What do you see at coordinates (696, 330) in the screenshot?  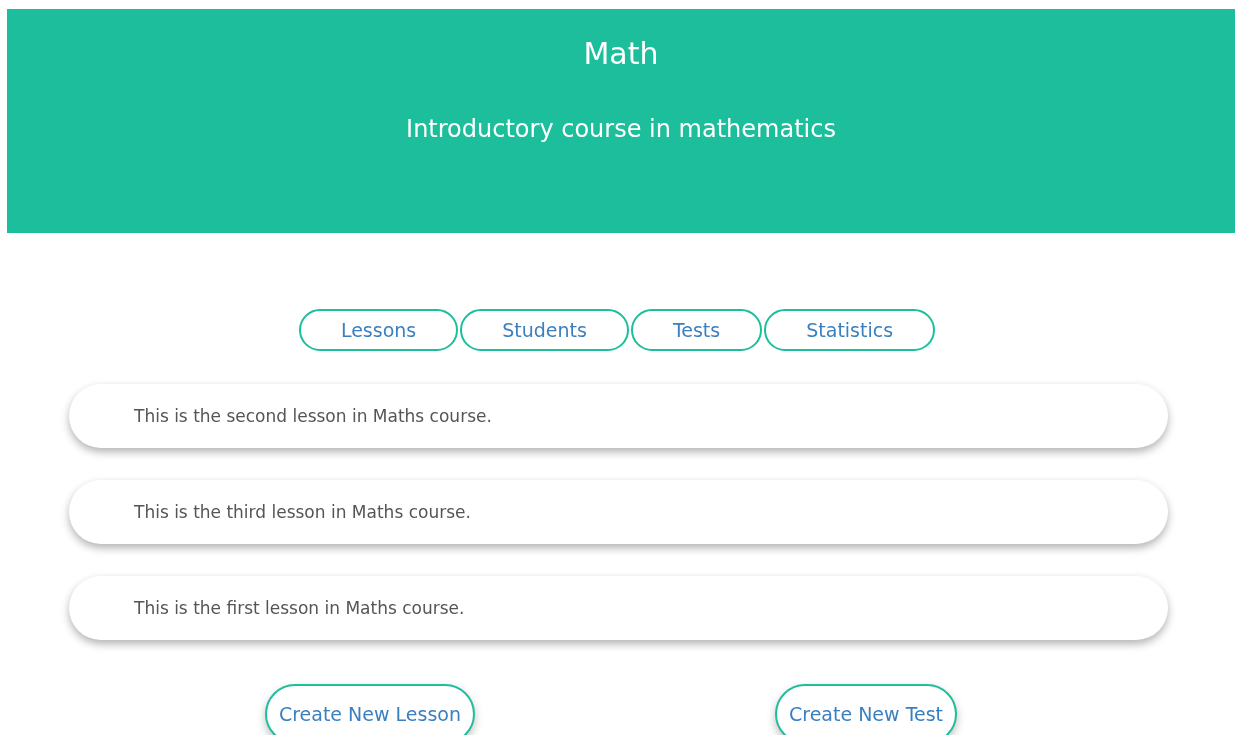 I see `tab: Tests` at bounding box center [696, 330].